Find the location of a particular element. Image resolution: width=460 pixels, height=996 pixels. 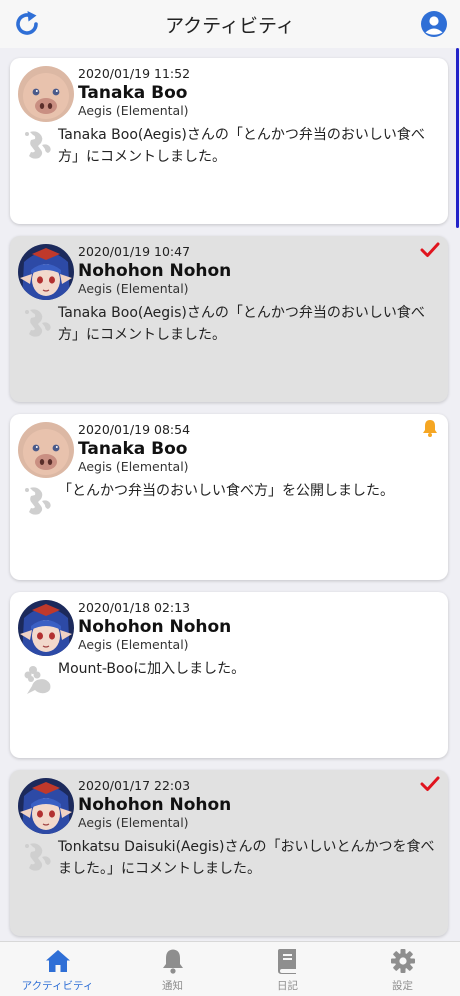

activity-time: 2020/01/19 10:47 is located at coordinates (134, 251).